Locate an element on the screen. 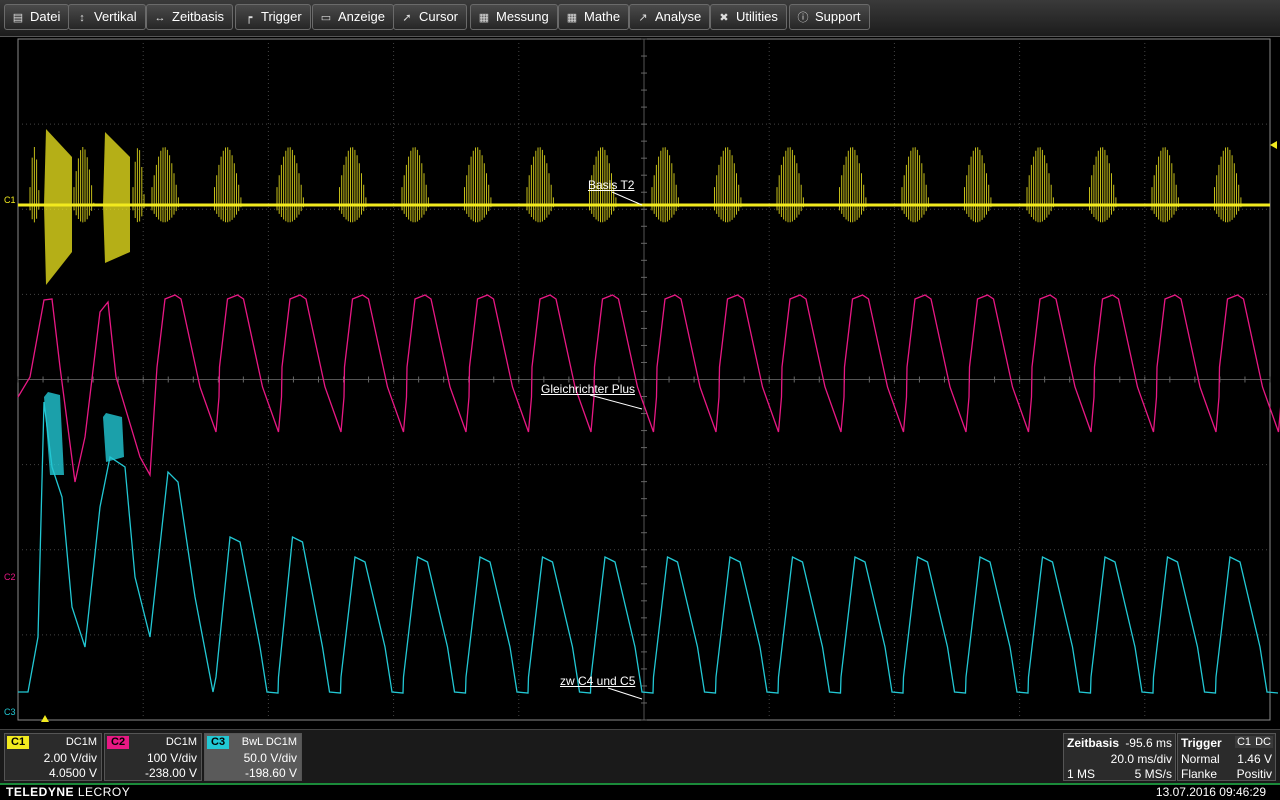 Image resolution: width=1280 pixels, height=800 pixels. channel-vdiv: 2.00 V/div is located at coordinates (70, 758).